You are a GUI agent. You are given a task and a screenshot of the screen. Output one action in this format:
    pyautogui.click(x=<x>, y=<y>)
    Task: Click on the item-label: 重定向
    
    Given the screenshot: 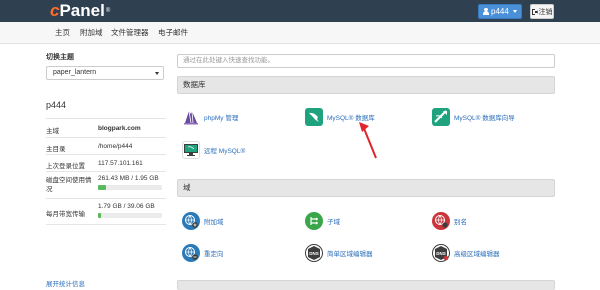 What is the action you would take?
    pyautogui.click(x=214, y=254)
    